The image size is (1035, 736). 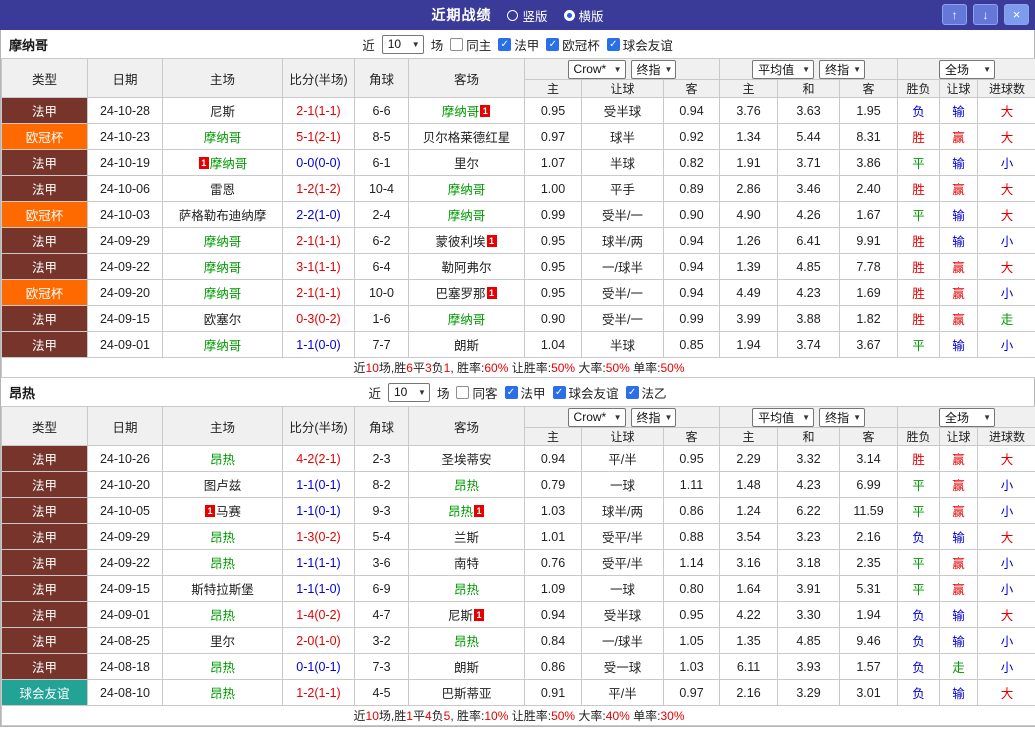 I want to click on radio-unselected-icon, so click(x=513, y=15).